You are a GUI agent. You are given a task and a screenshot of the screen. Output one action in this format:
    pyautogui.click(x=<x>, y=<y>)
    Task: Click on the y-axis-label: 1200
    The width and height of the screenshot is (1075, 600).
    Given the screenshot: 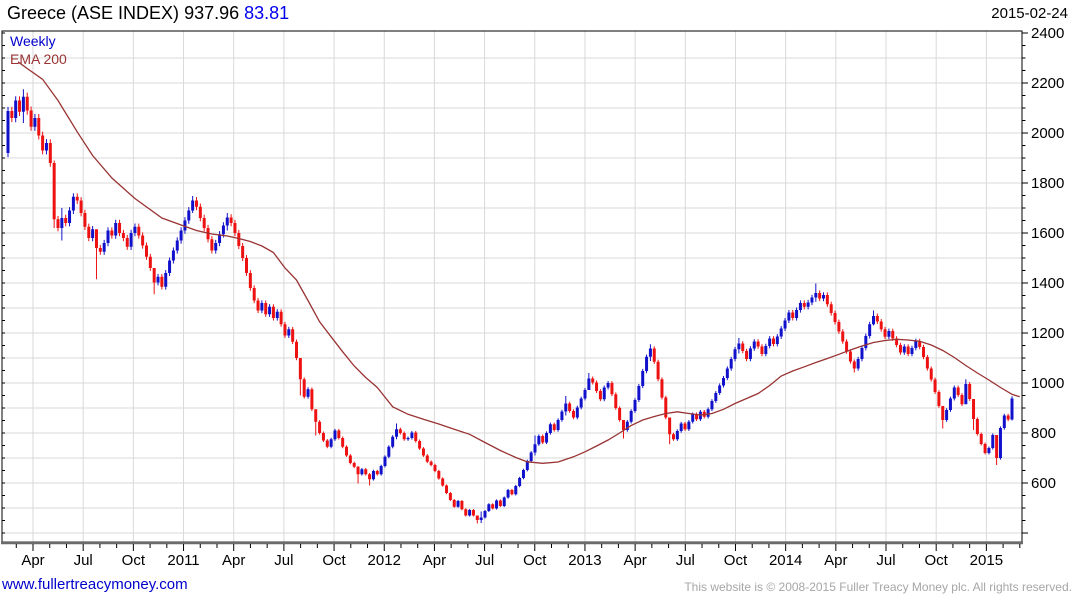 What is the action you would take?
    pyautogui.click(x=1047, y=333)
    